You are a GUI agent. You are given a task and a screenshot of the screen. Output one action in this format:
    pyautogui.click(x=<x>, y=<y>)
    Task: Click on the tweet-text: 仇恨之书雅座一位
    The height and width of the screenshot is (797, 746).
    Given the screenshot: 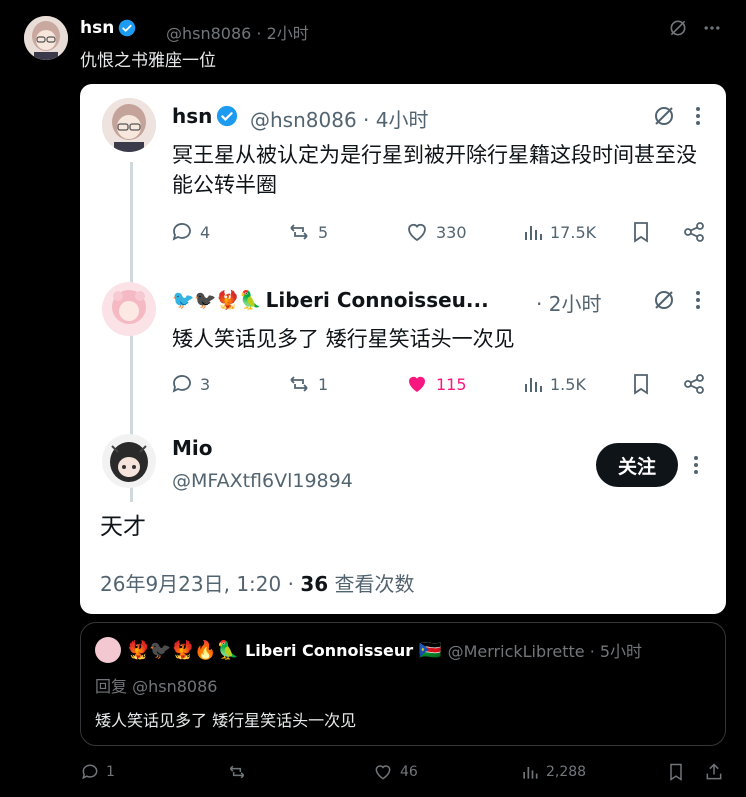 What is the action you would take?
    pyautogui.click(x=148, y=61)
    